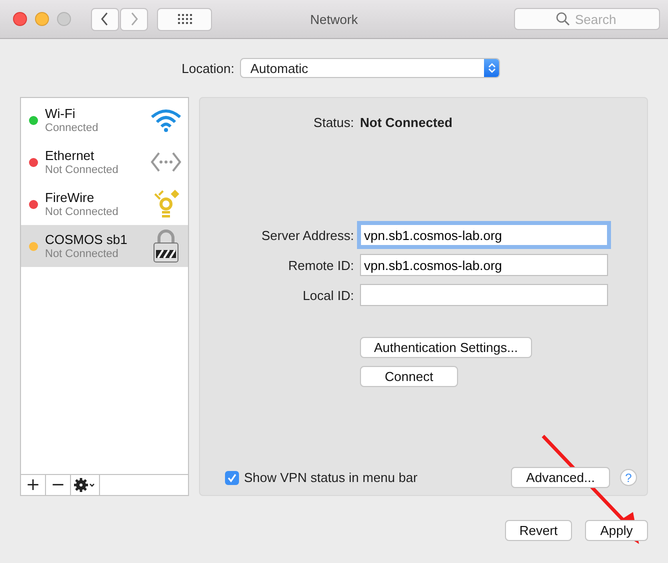 The height and width of the screenshot is (563, 668). I want to click on input-field, so click(484, 295).